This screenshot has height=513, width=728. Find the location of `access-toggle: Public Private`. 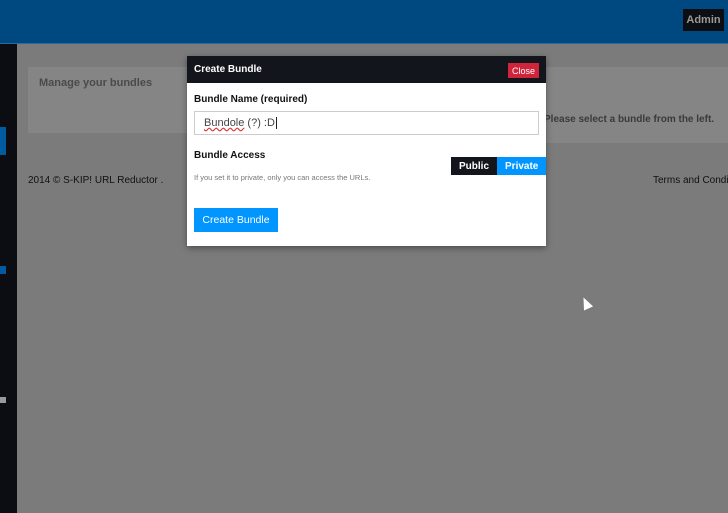

access-toggle: Public Private is located at coordinates (499, 166).